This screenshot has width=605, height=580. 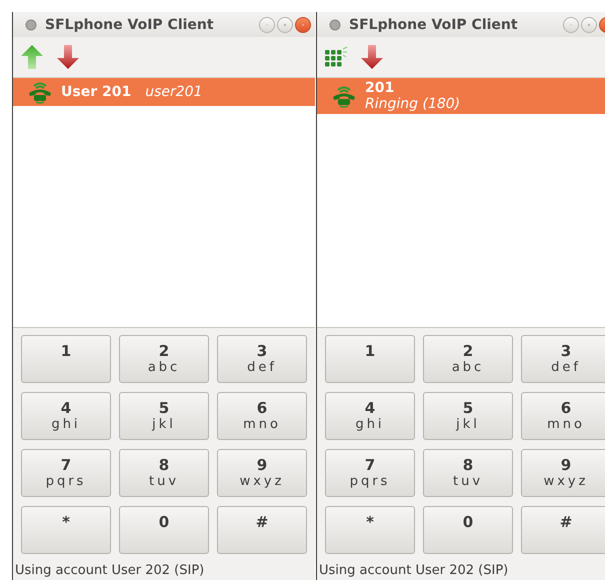 I want to click on close-button, so click(x=303, y=24).